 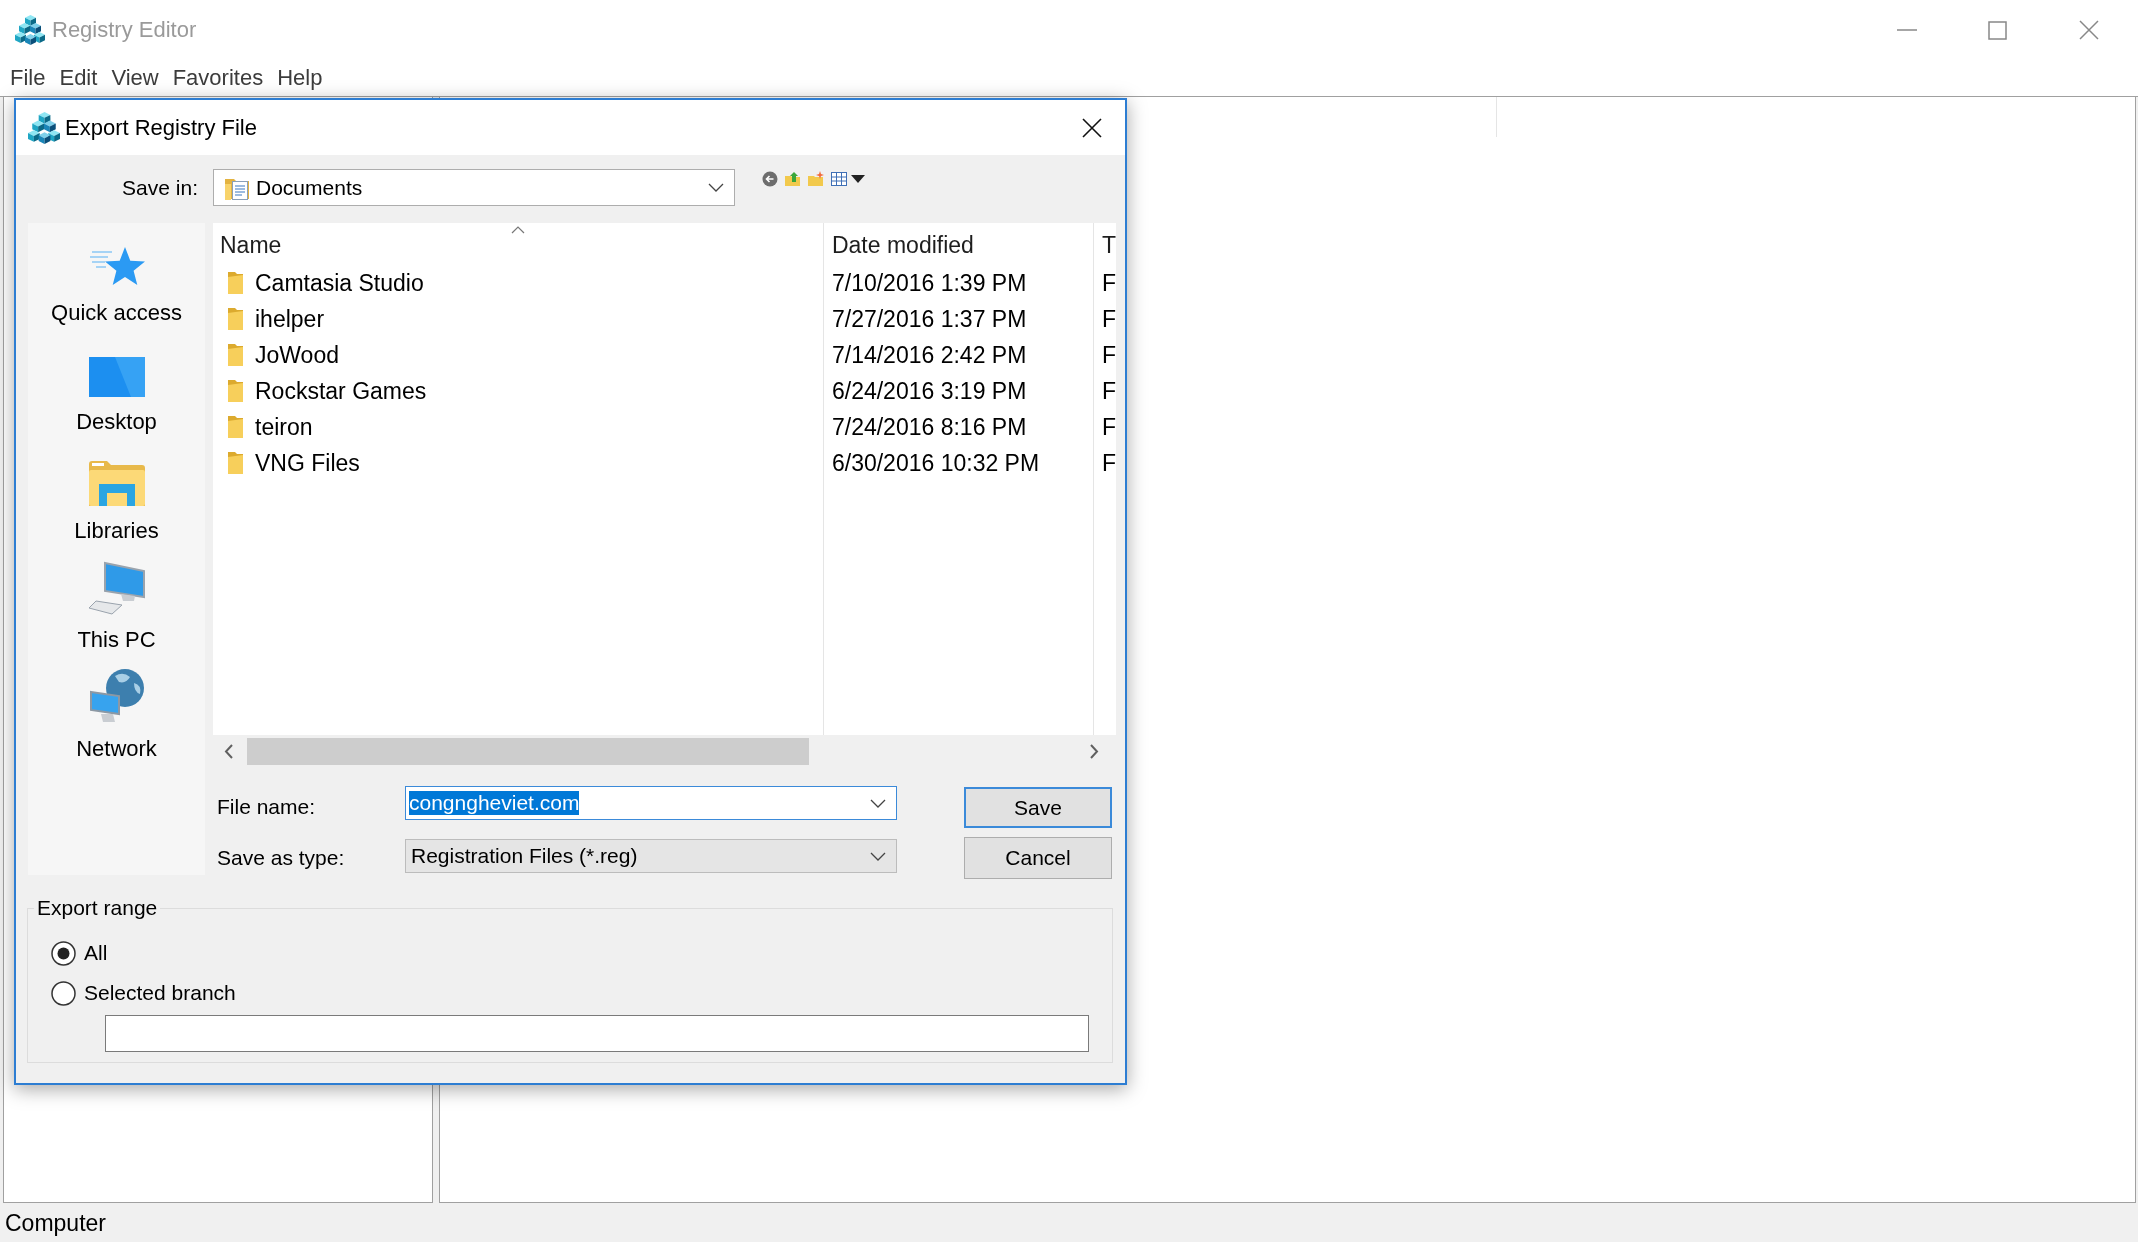 I want to click on file-name: ihelper, so click(x=290, y=319).